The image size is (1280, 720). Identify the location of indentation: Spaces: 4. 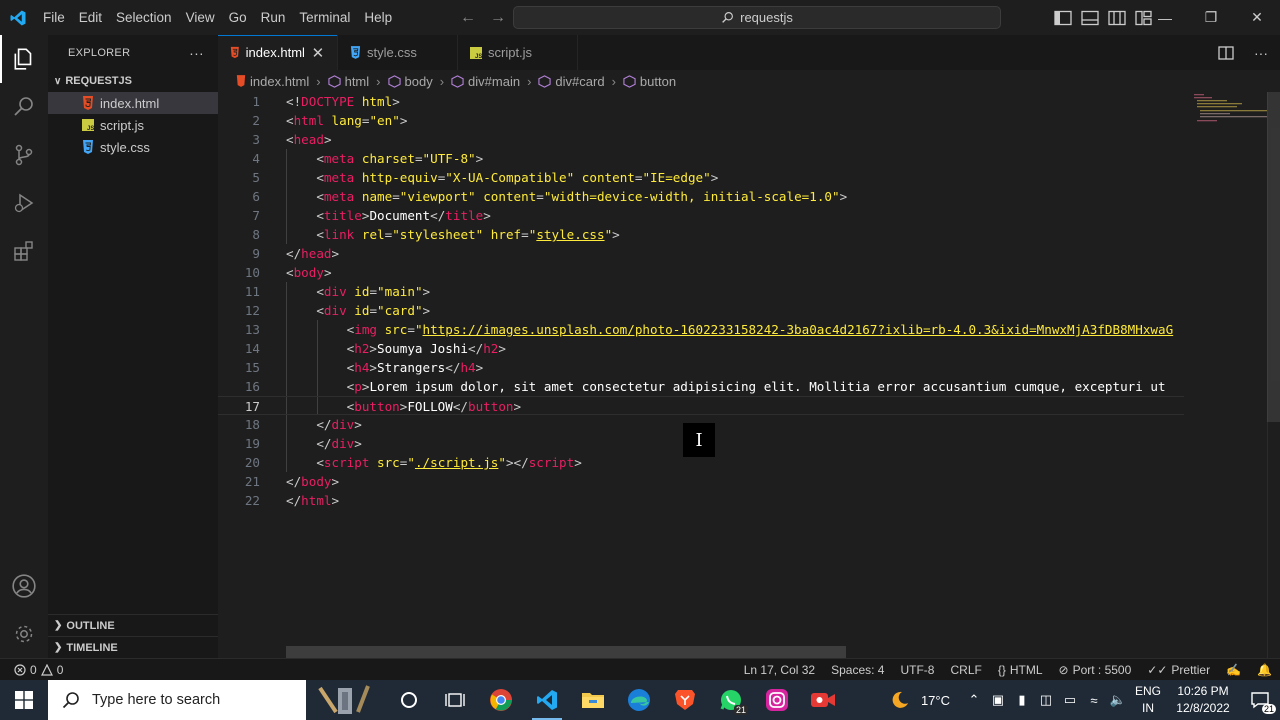
(857, 670).